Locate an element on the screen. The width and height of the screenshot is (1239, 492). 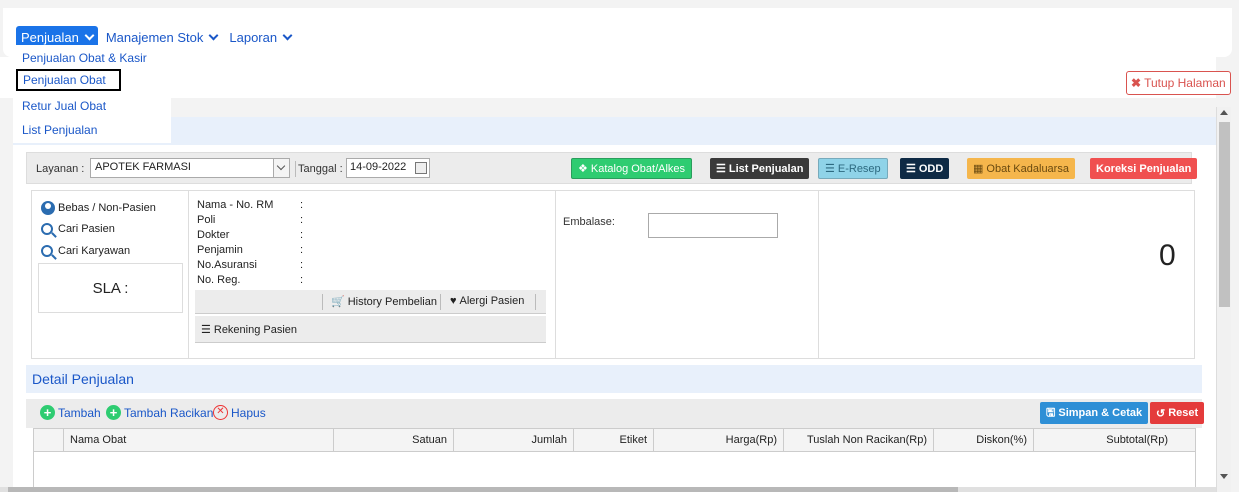
nav-laporan-label: Laporan is located at coordinates (253, 37).